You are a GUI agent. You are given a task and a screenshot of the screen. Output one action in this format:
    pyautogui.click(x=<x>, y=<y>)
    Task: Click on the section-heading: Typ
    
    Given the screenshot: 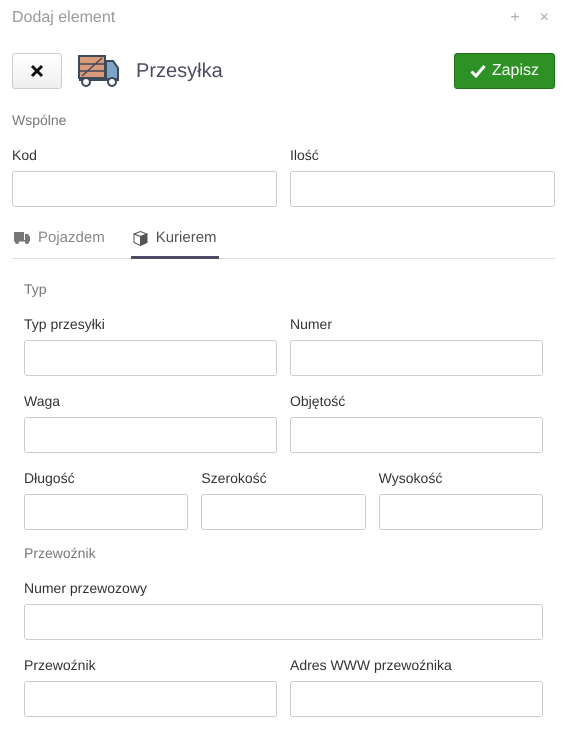 What is the action you would take?
    pyautogui.click(x=35, y=288)
    